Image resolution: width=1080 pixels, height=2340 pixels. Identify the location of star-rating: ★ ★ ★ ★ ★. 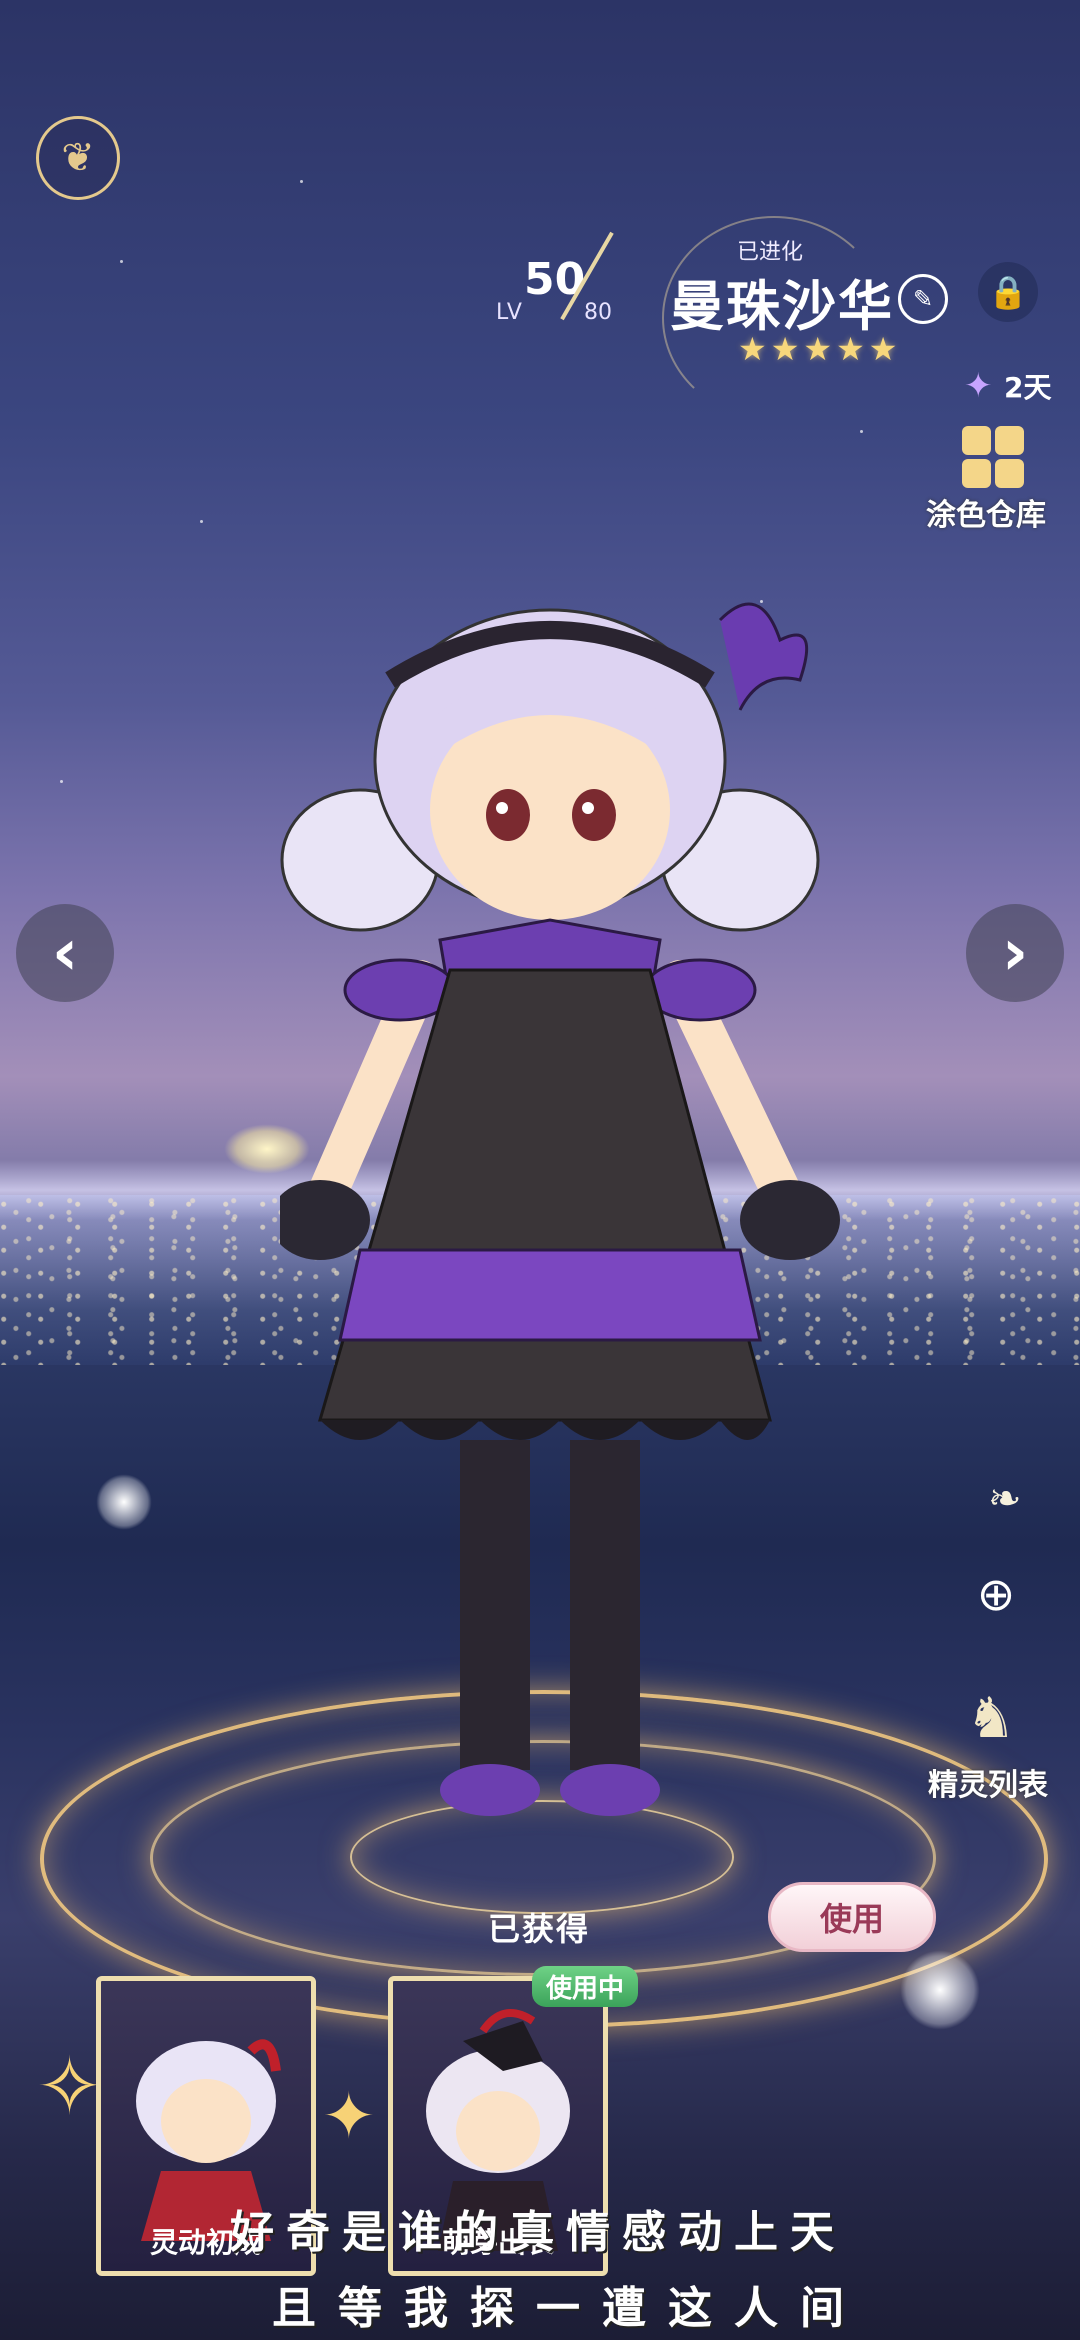
(817, 349).